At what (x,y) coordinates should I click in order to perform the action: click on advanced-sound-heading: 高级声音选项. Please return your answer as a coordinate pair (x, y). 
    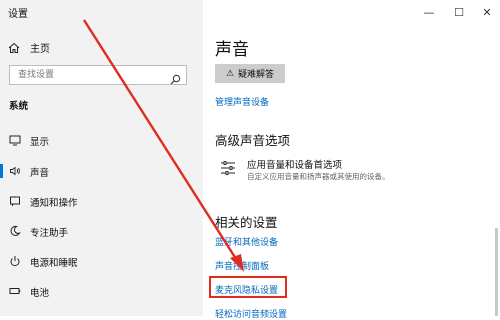
    Looking at the image, I should click on (253, 140).